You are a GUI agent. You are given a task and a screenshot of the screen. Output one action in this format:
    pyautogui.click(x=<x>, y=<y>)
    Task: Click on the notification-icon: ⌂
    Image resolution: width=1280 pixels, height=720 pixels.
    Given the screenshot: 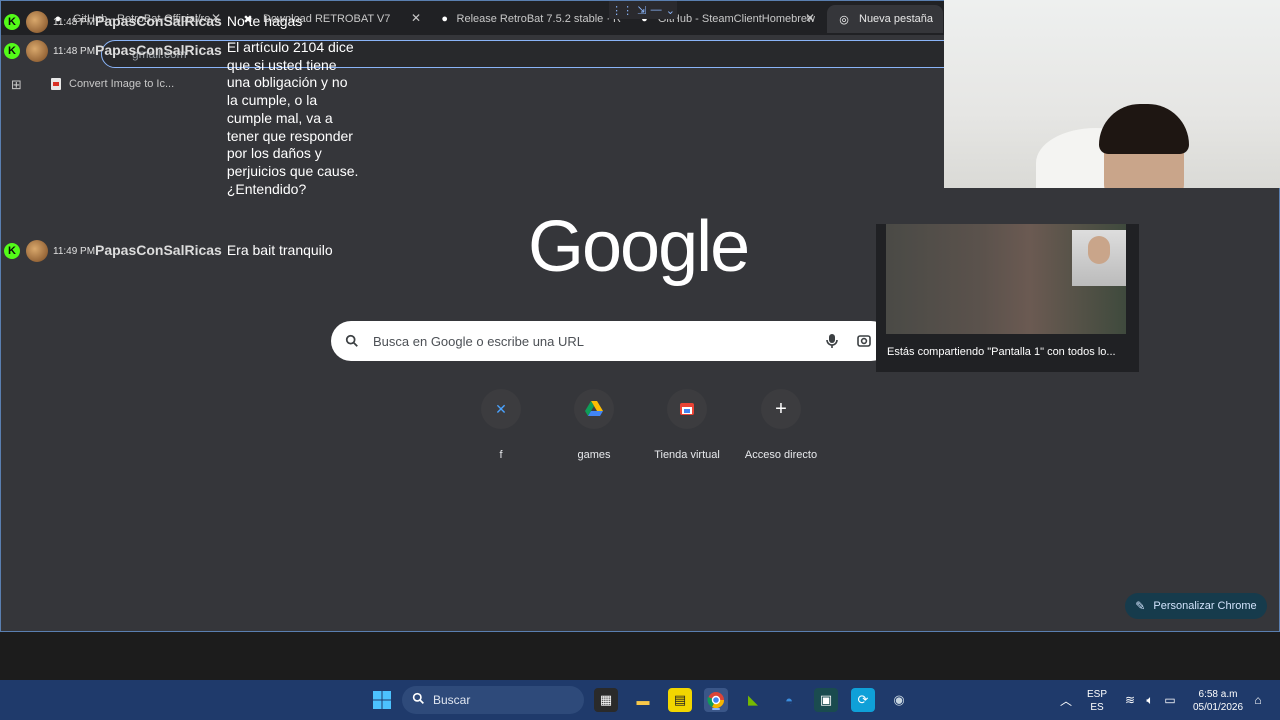 What is the action you would take?
    pyautogui.click(x=1258, y=700)
    